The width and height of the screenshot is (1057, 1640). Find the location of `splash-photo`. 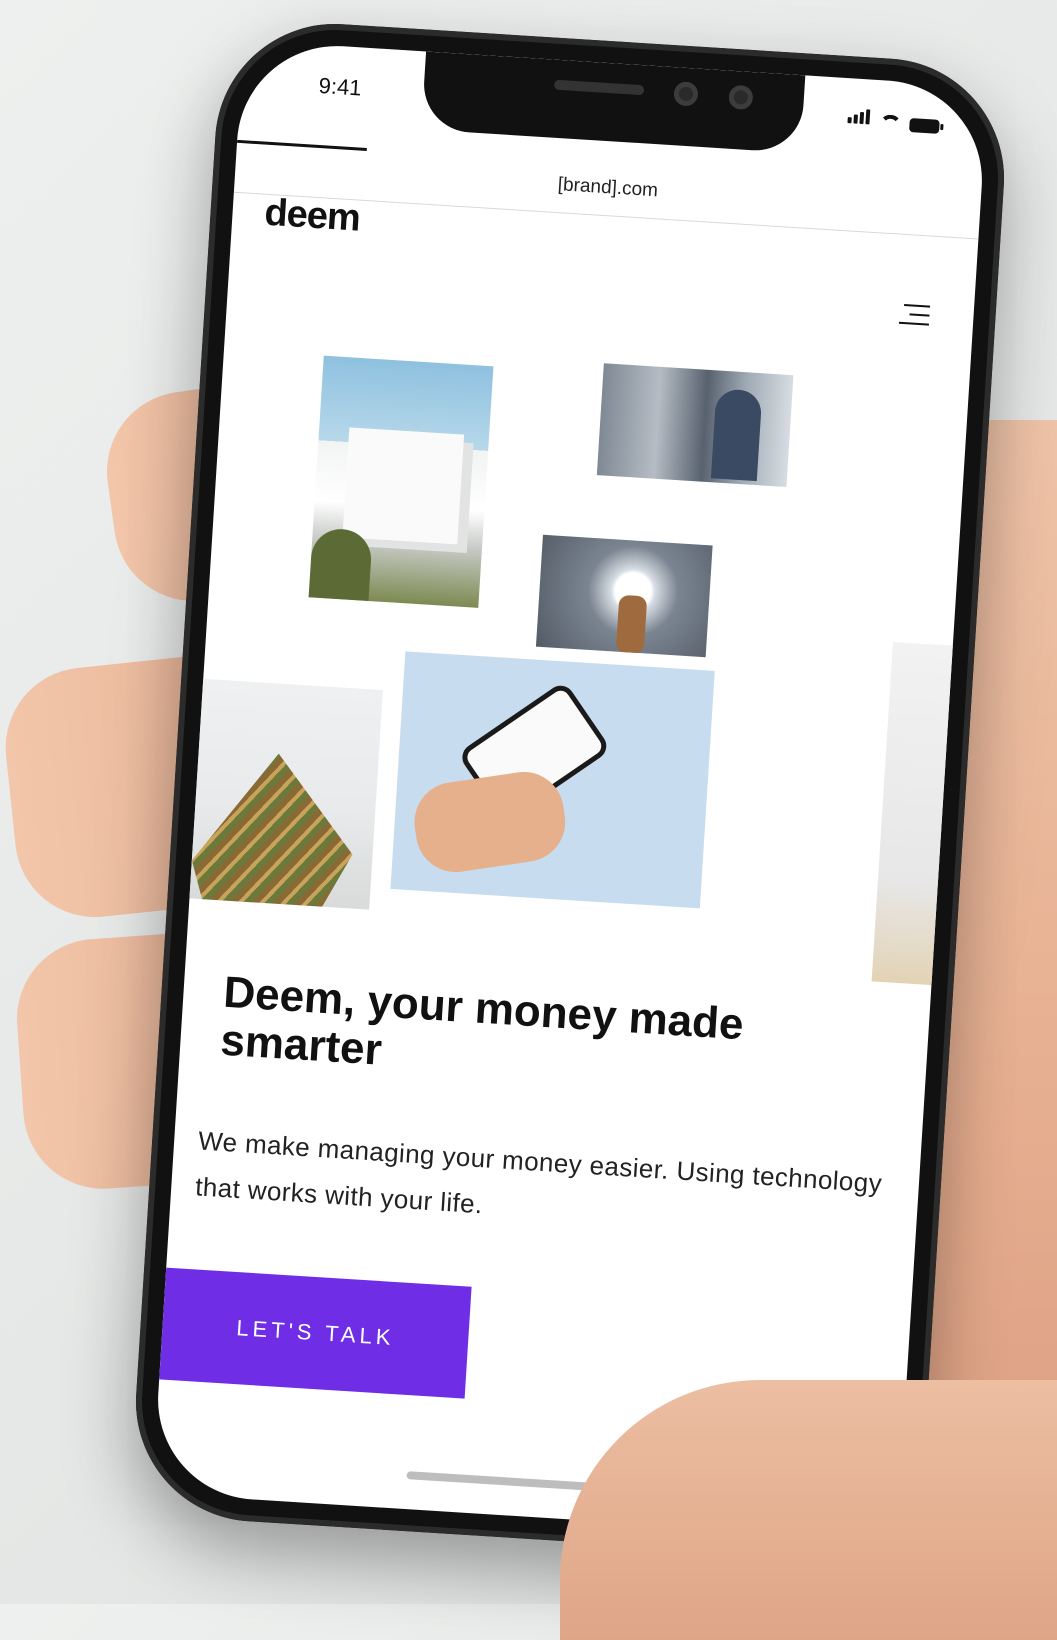

splash-photo is located at coordinates (624, 596).